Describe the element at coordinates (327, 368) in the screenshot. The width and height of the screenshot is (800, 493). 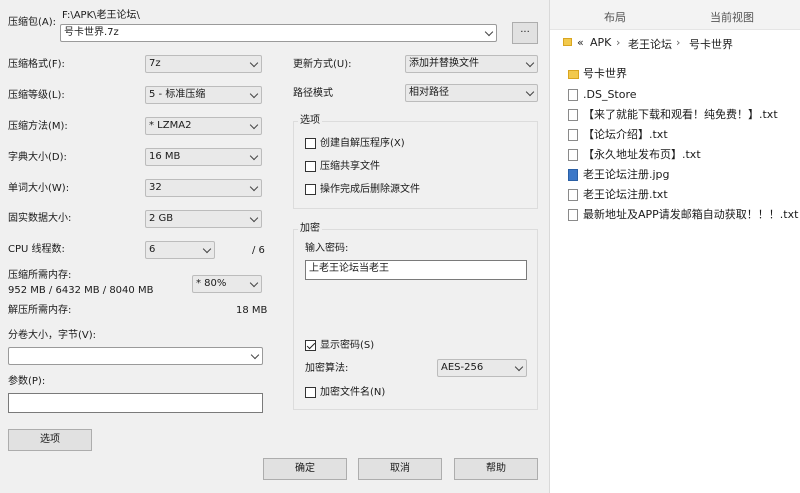
I see `enc-method-label: 加密算法:` at that location.